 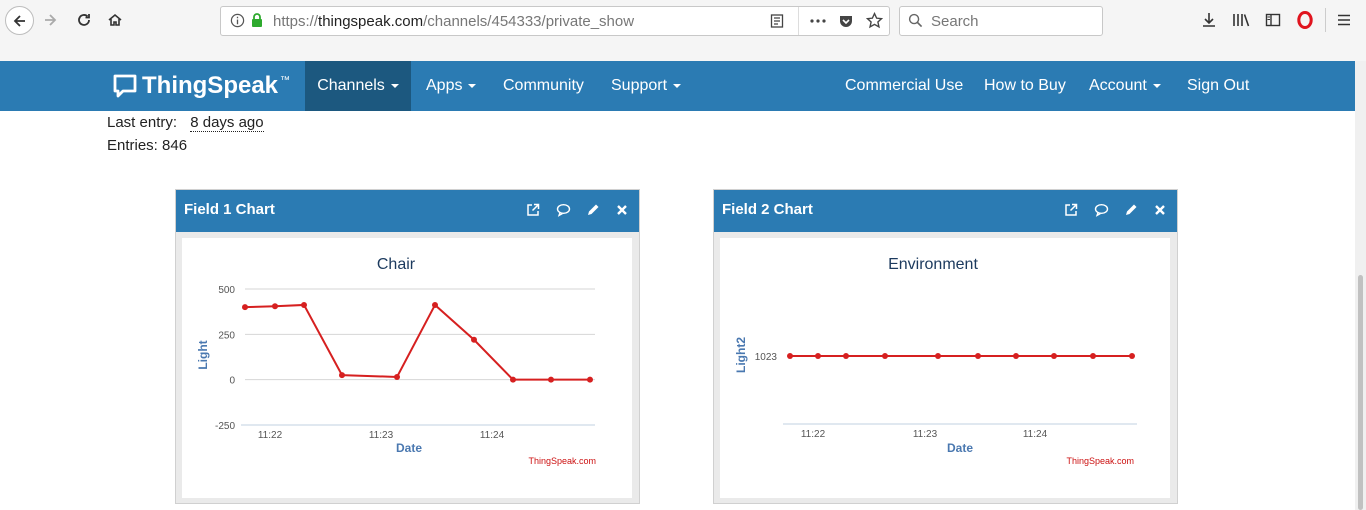 I want to click on sidebar-icon, so click(x=1273, y=20).